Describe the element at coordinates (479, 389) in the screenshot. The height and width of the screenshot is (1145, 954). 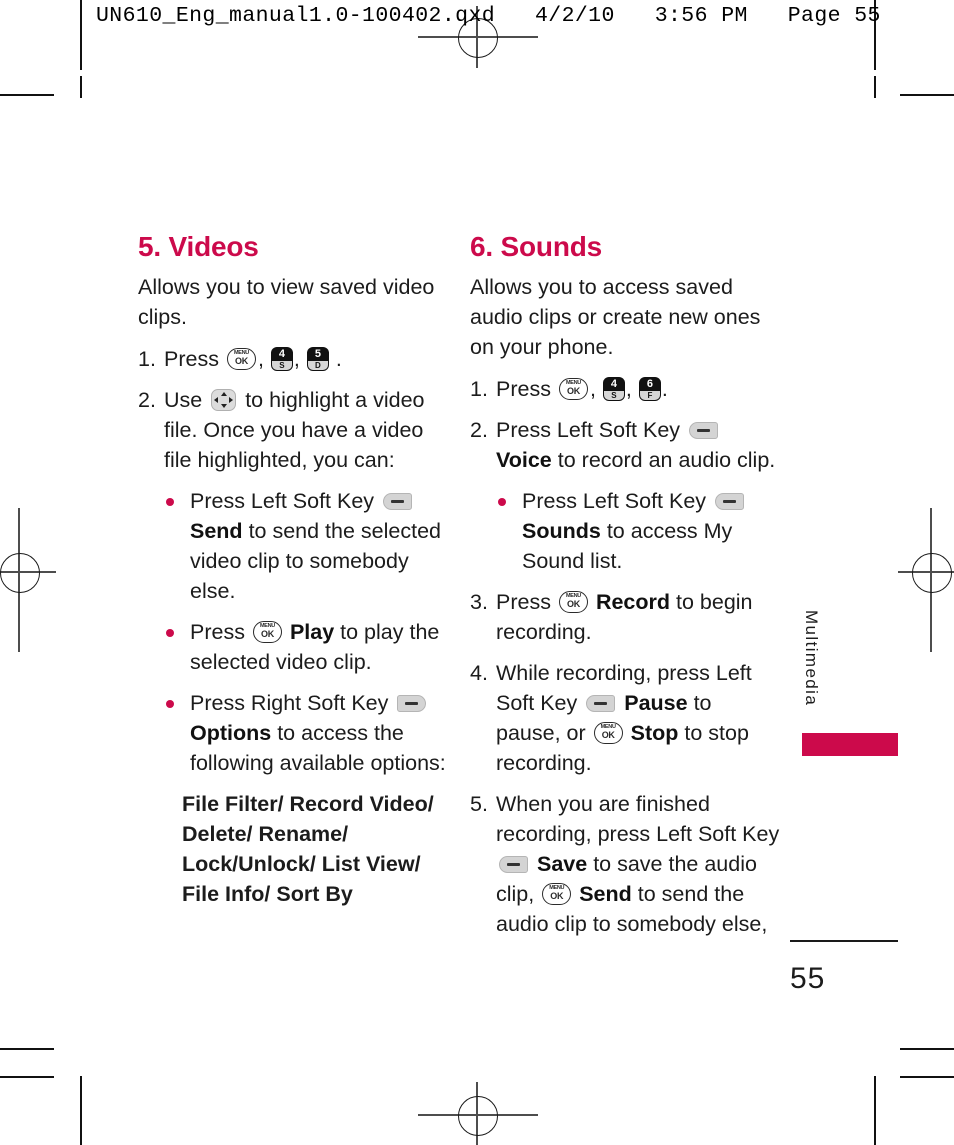
I see `sounds-step-1-number: 1.` at that location.